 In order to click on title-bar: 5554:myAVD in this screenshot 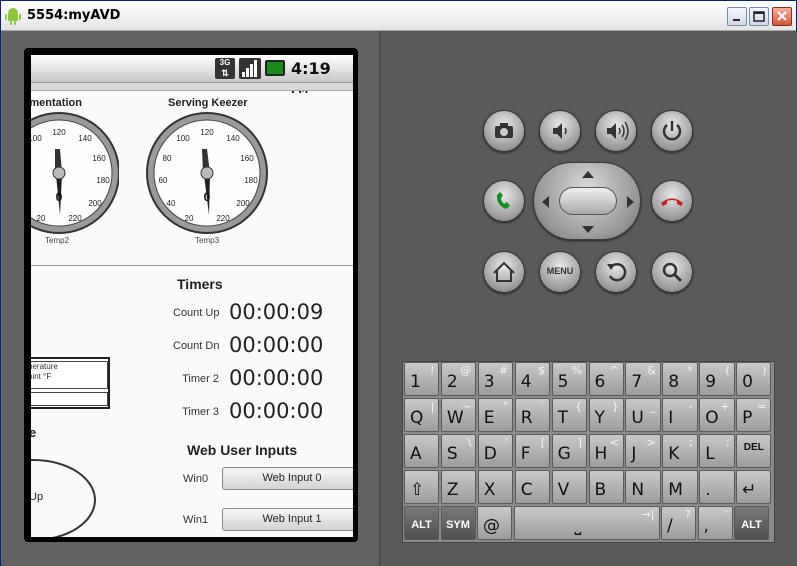, I will do `click(398, 16)`.